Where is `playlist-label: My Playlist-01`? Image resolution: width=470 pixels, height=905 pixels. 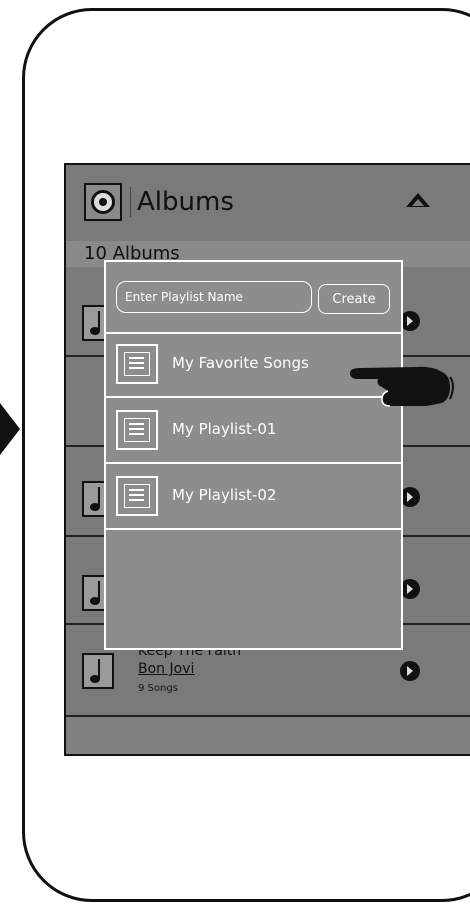
playlist-label: My Playlist-01 is located at coordinates (224, 429).